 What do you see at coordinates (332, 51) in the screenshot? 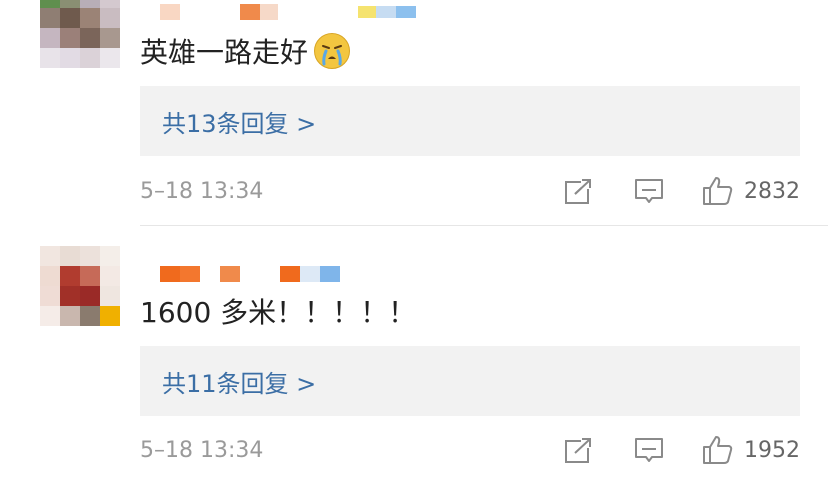
I see `crying-face-emoji` at bounding box center [332, 51].